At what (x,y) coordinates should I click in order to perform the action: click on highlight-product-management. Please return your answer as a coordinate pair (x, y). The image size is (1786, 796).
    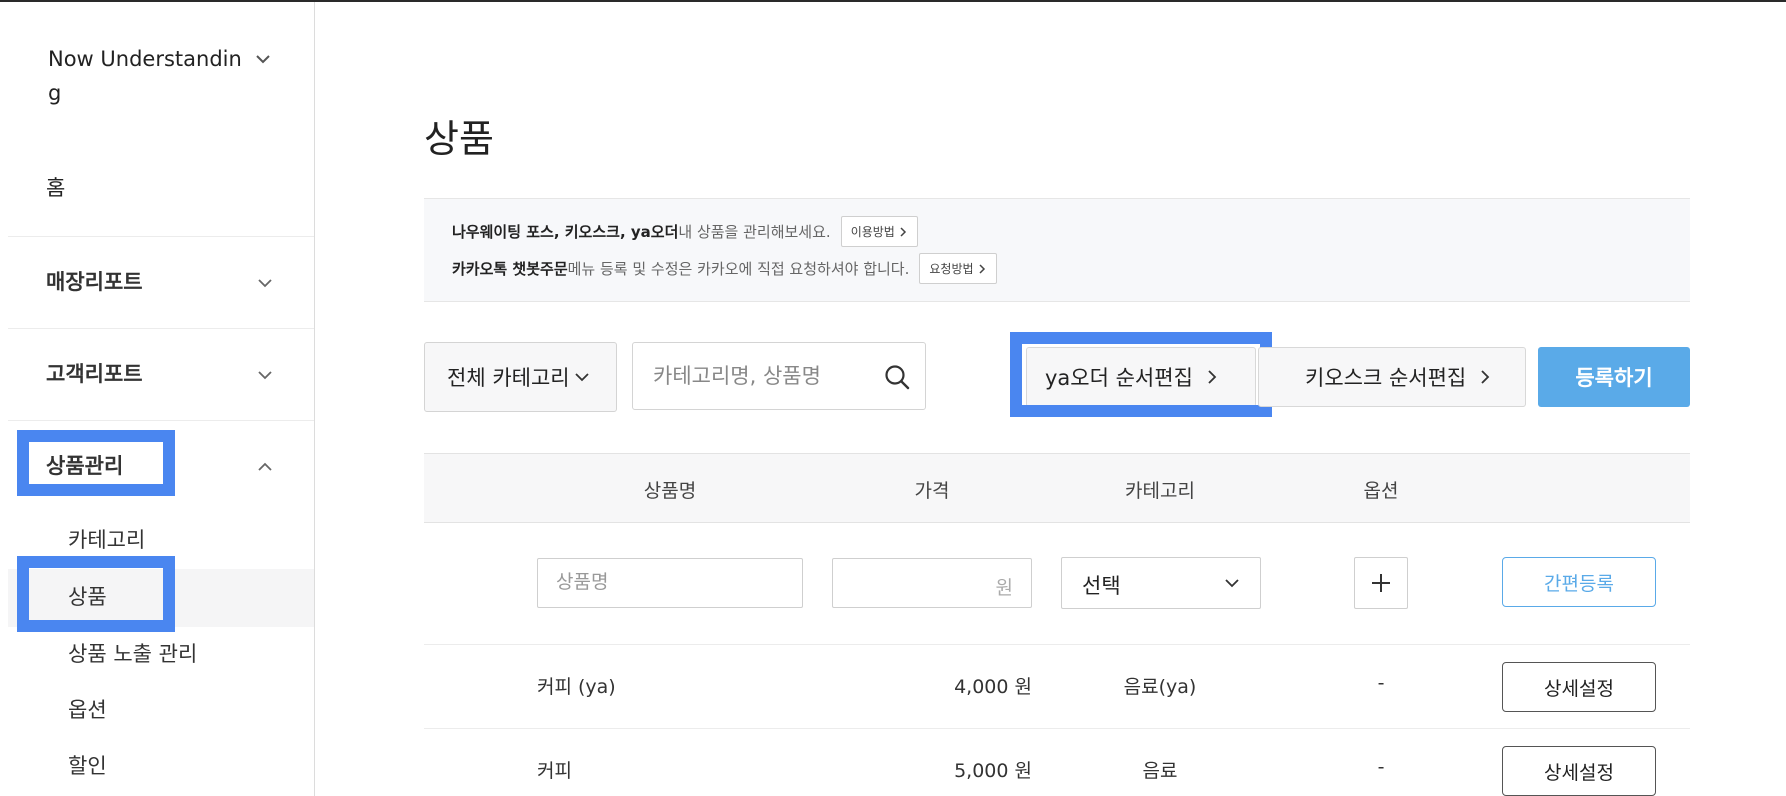
    Looking at the image, I should click on (96, 463).